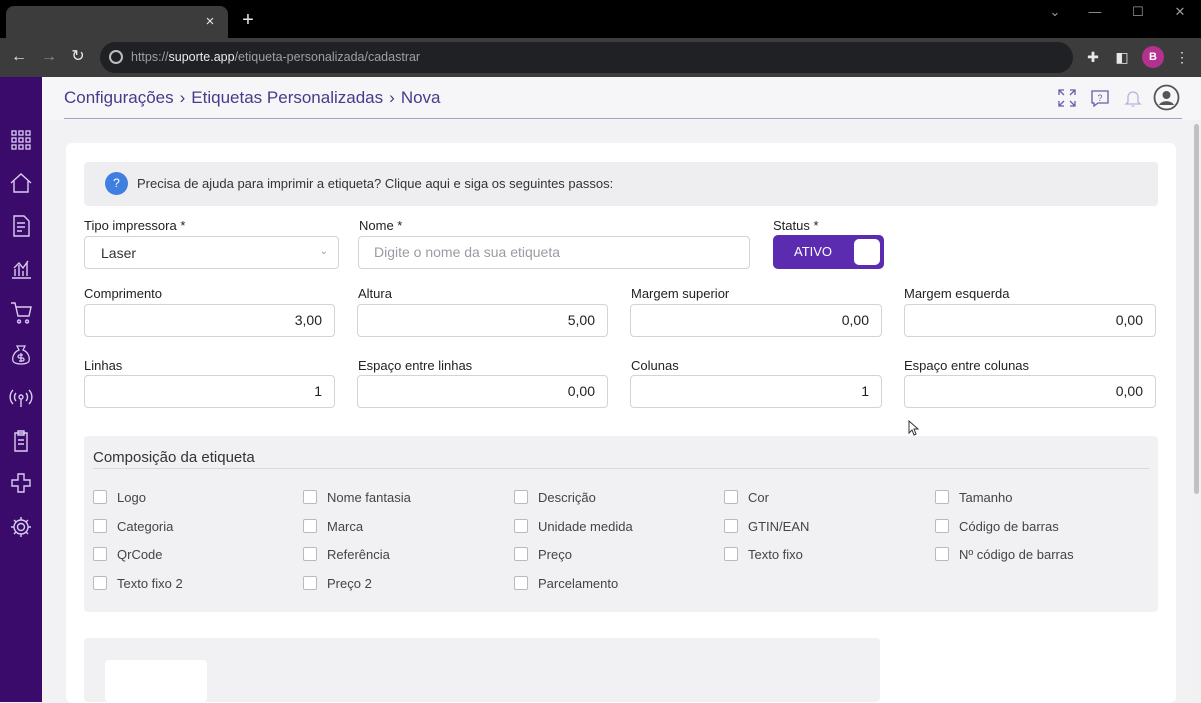  I want to click on url-host: suporte.app, so click(201, 57).